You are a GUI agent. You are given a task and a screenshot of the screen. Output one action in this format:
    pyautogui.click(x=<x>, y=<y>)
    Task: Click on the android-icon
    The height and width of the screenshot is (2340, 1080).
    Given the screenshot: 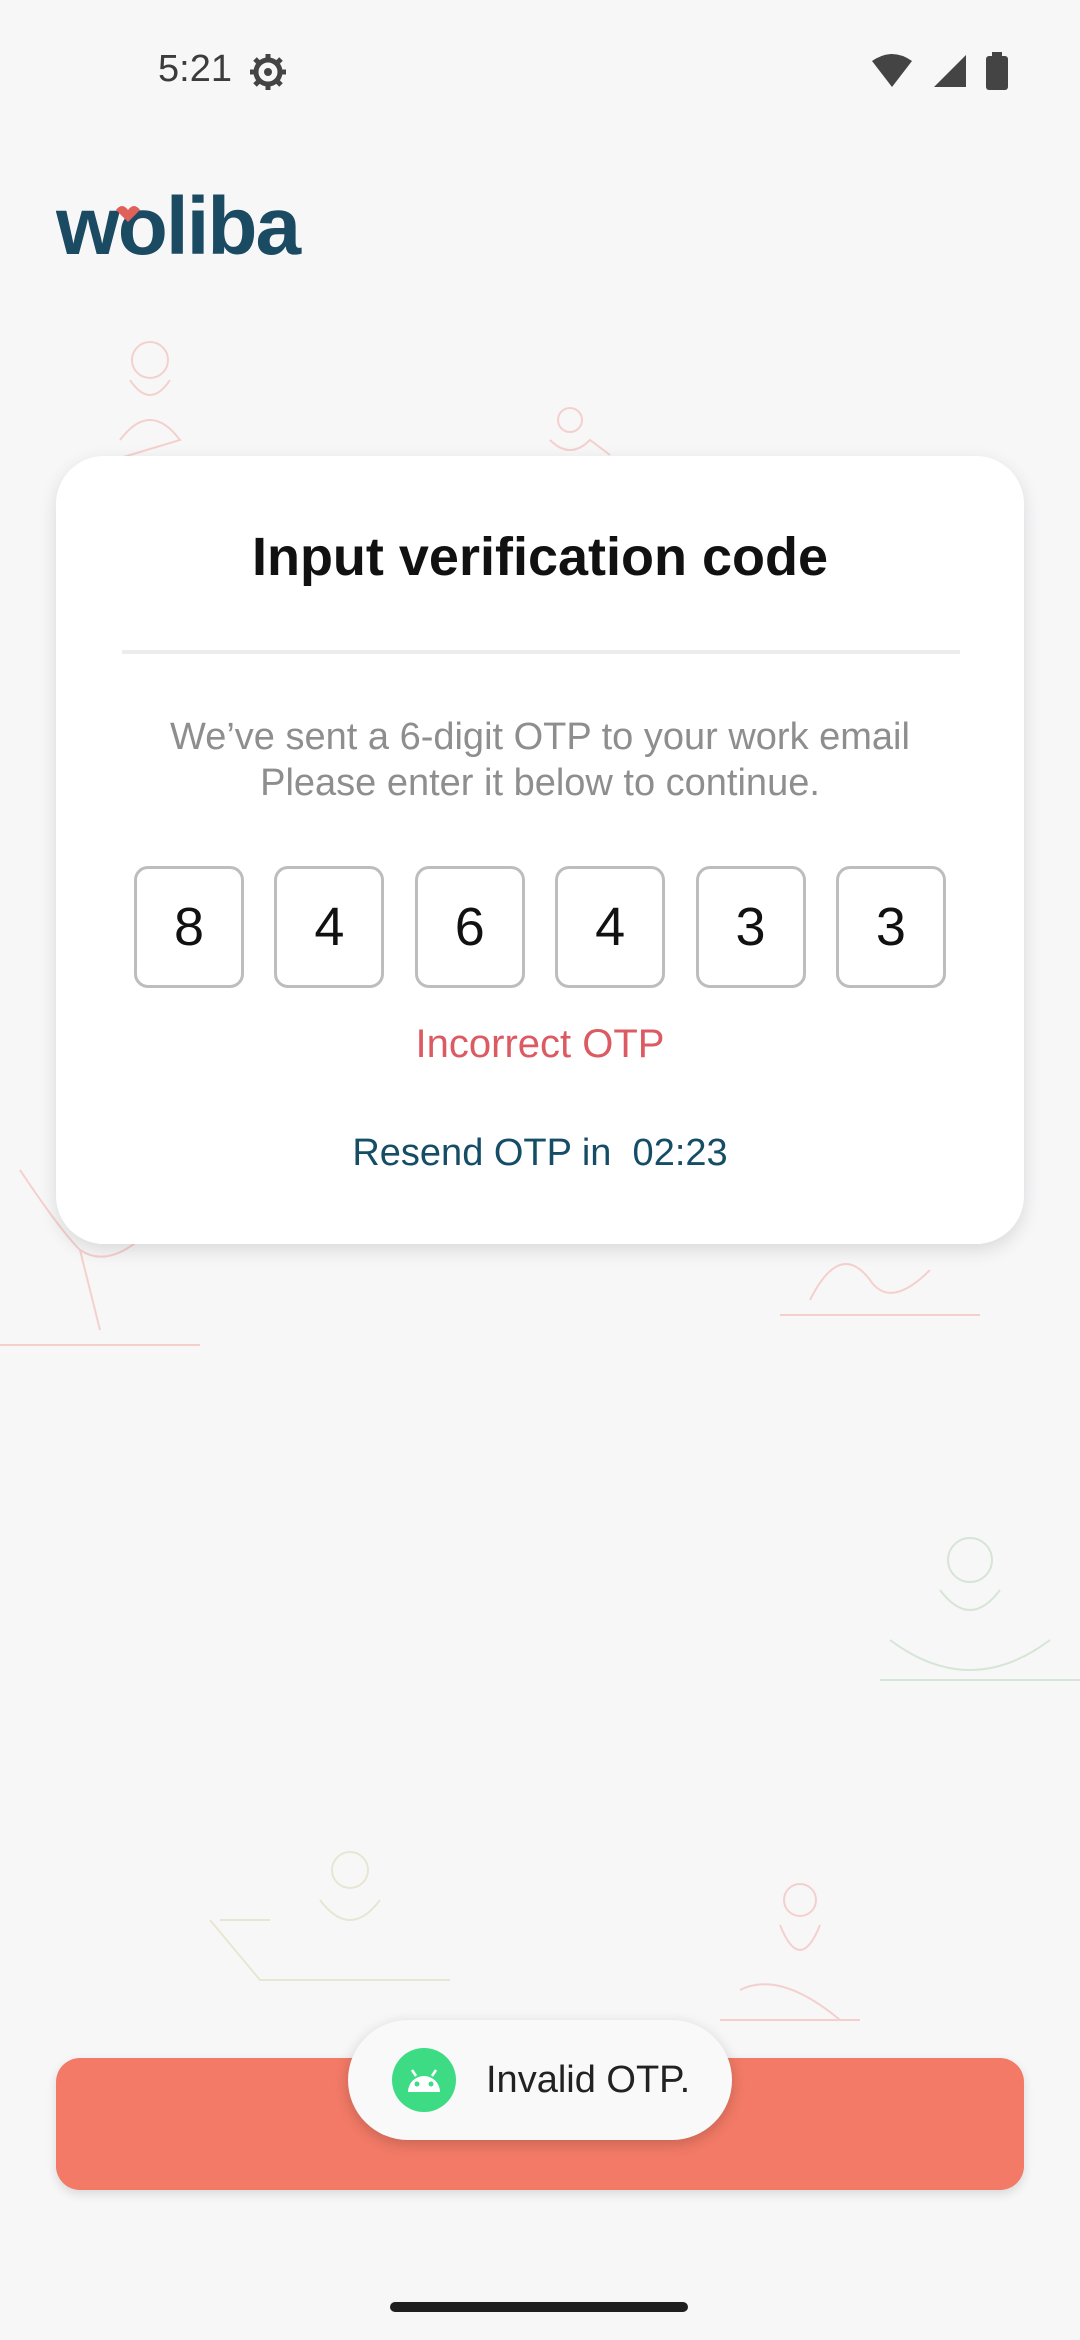 What is the action you would take?
    pyautogui.click(x=424, y=2080)
    